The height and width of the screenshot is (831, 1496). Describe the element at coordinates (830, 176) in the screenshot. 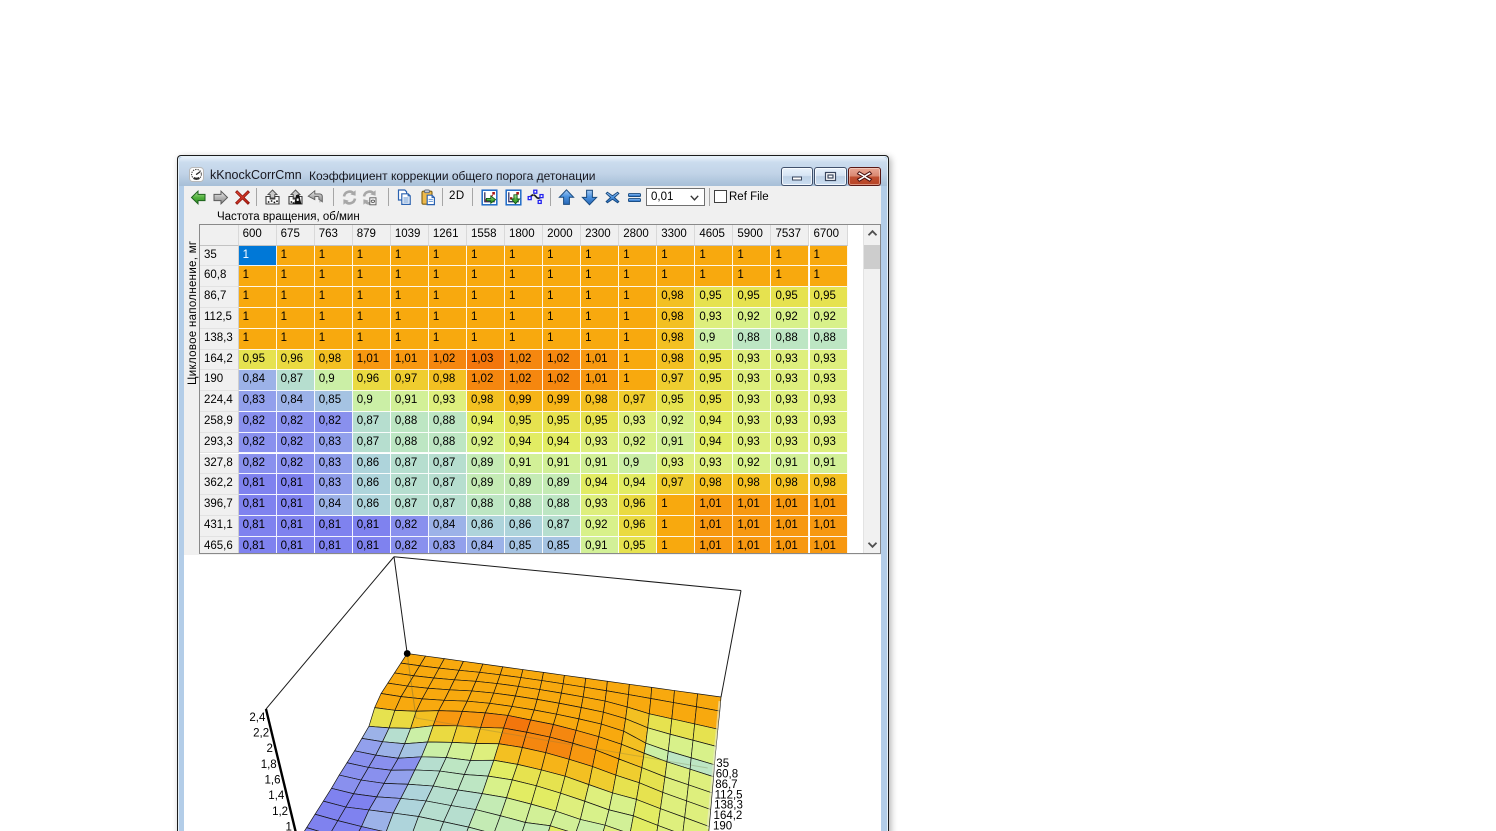

I see `restore-button` at that location.